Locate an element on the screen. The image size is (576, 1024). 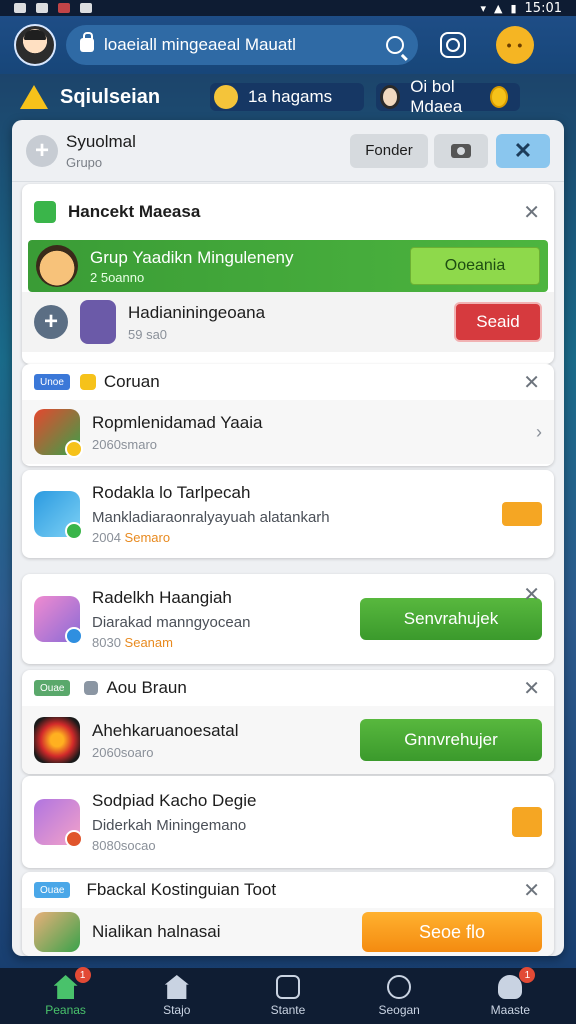
home-icon is located at coordinates (65, 987).